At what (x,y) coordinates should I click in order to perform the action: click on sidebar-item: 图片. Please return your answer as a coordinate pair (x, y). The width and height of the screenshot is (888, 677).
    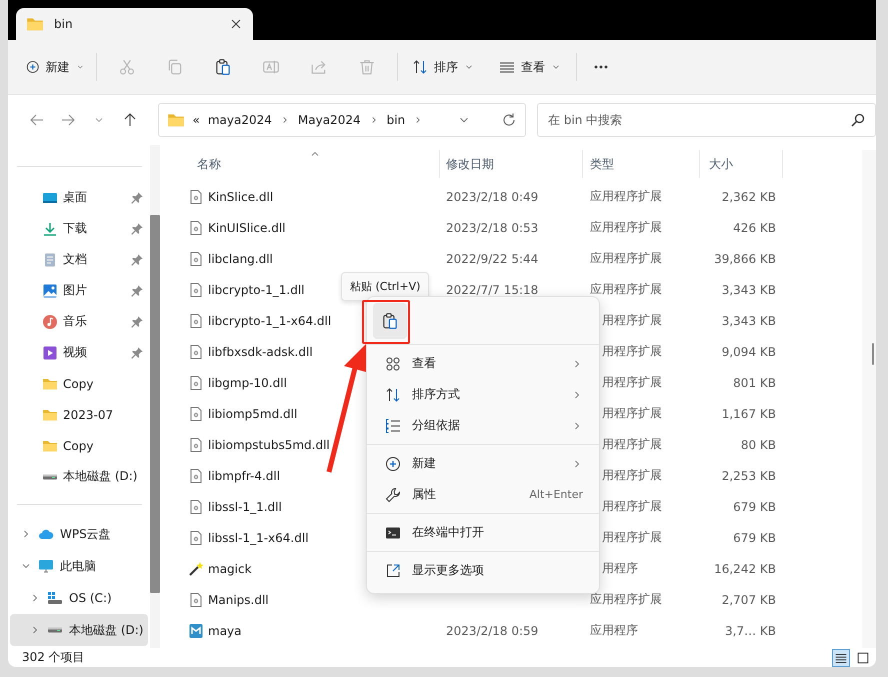
    Looking at the image, I should click on (76, 290).